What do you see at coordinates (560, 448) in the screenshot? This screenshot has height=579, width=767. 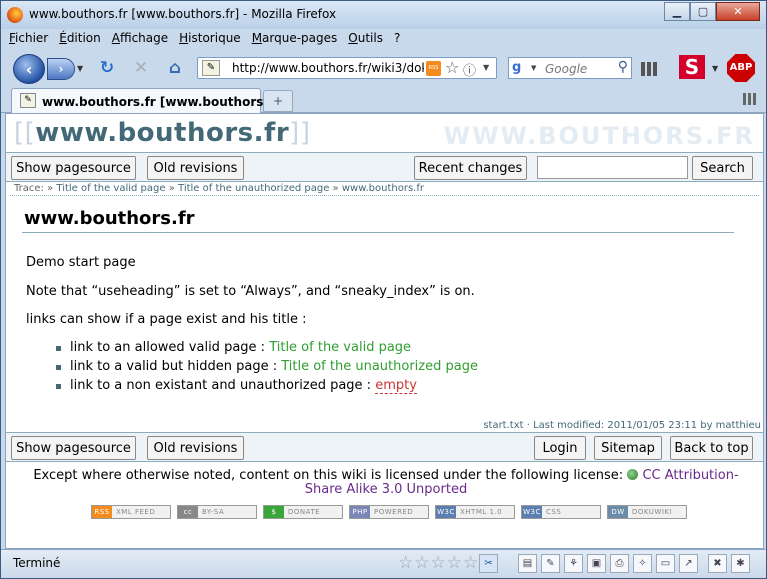 I see `login-button: Login` at bounding box center [560, 448].